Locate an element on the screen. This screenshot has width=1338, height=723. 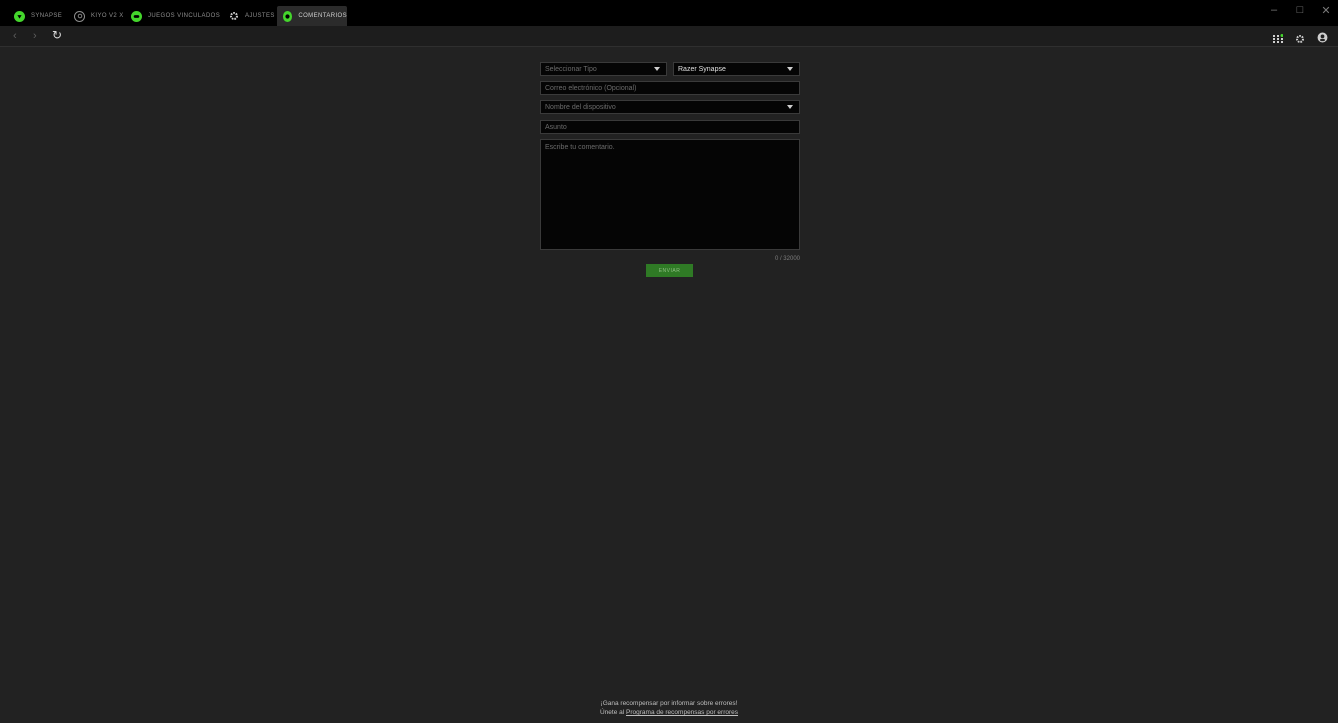
character-counter: 0 / 32000 is located at coordinates (787, 259).